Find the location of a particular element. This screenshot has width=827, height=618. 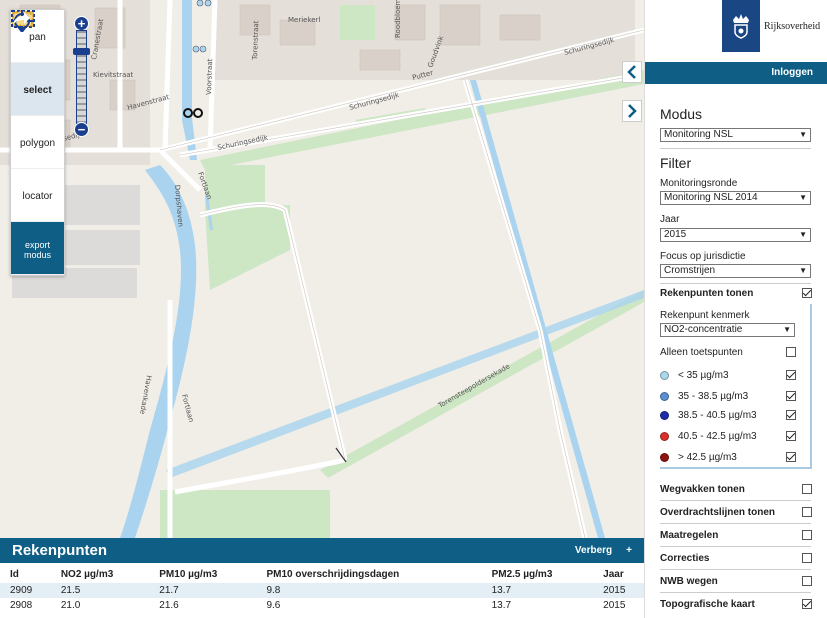

divider is located at coordinates (735, 148).